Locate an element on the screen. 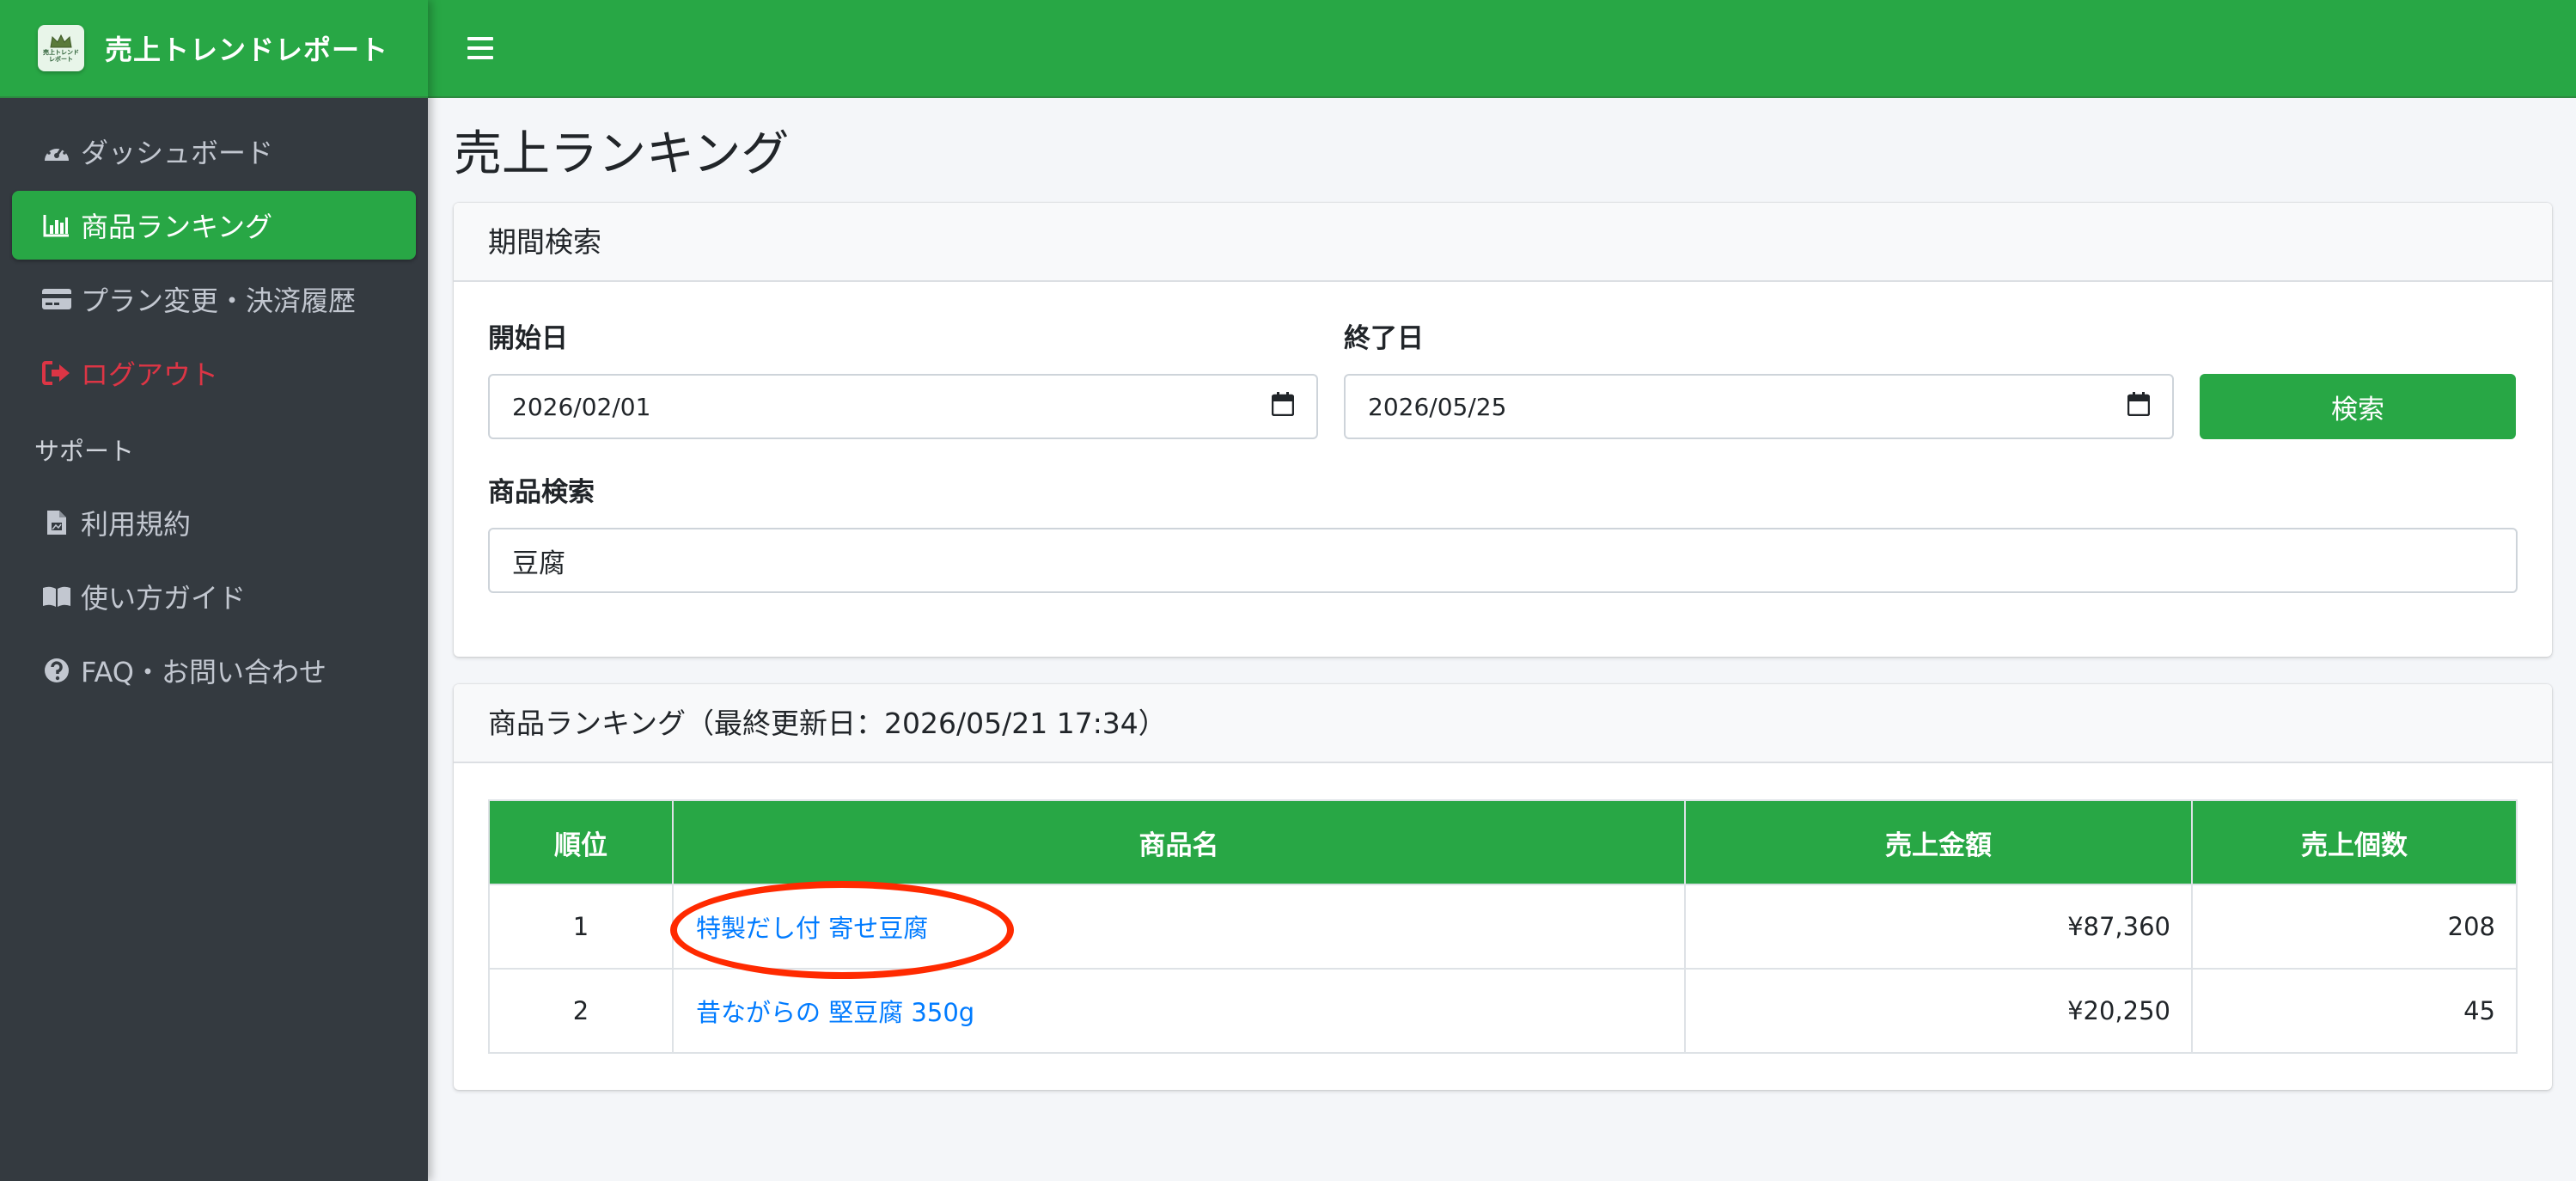 Image resolution: width=2576 pixels, height=1181 pixels. product-search-input: 豆腐 is located at coordinates (1503, 560).